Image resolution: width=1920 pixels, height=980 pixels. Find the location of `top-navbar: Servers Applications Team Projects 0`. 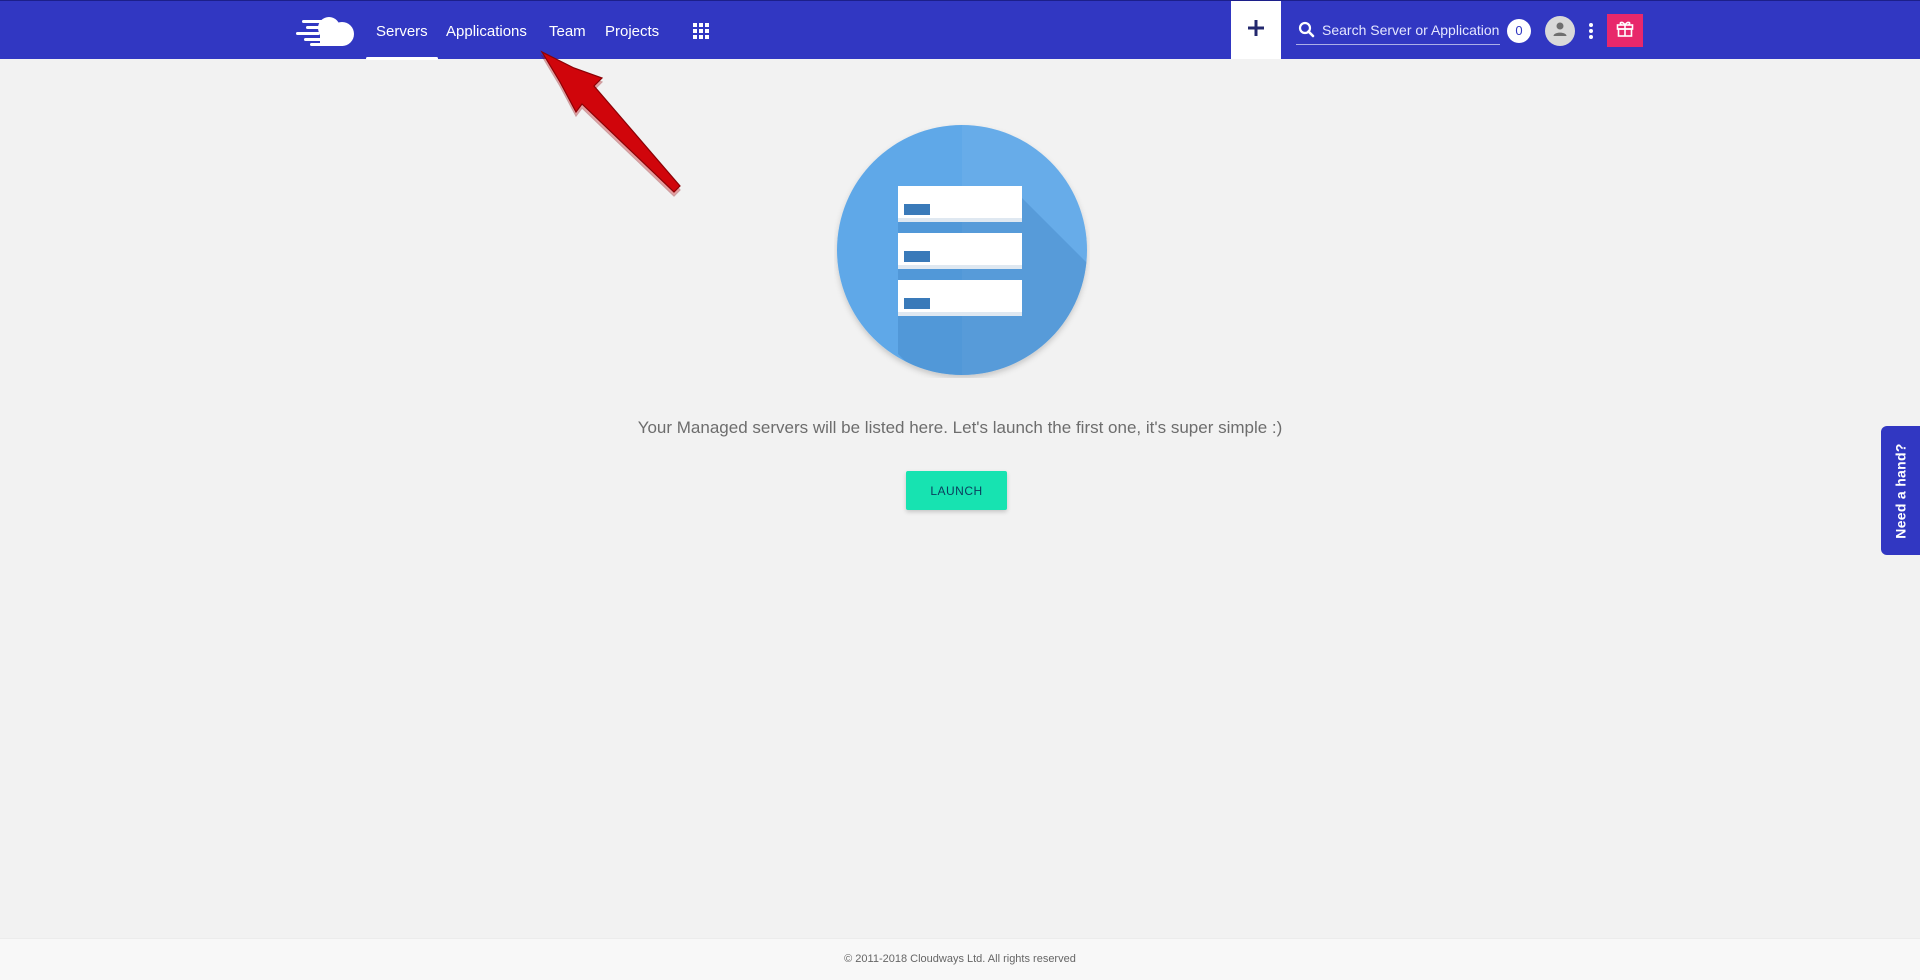

top-navbar: Servers Applications Team Projects 0 is located at coordinates (960, 30).